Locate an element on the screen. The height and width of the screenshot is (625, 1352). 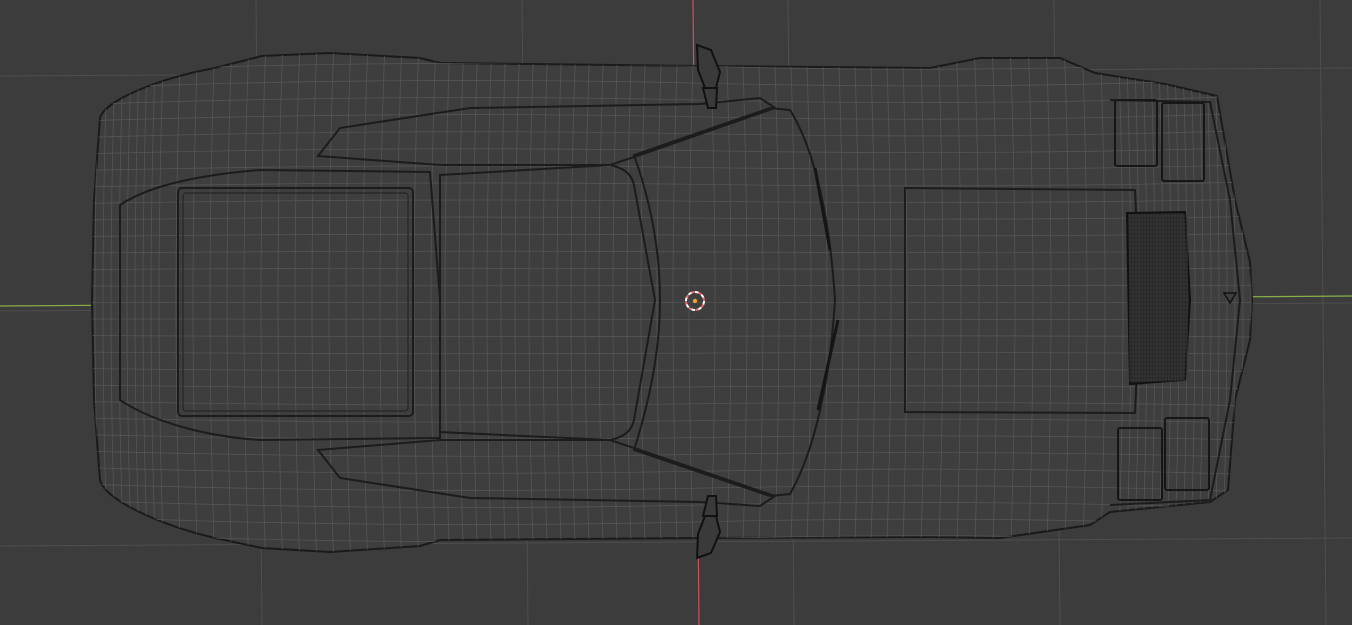
object-origin-icon is located at coordinates (695, 301).